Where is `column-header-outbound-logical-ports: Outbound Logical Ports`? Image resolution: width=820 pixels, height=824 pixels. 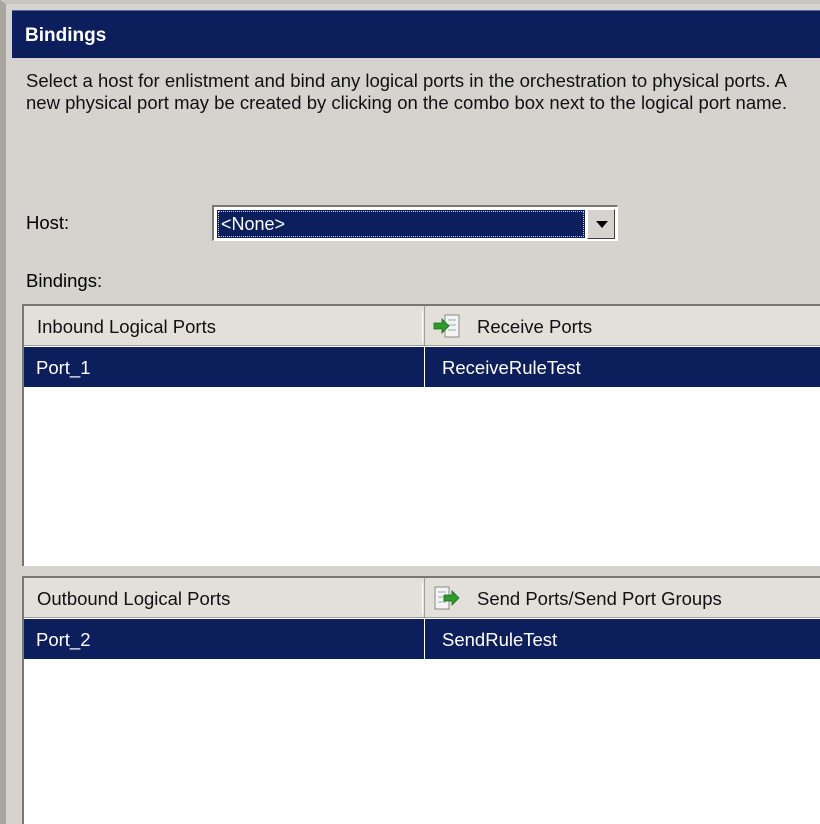
column-header-outbound-logical-ports: Outbound Logical Ports is located at coordinates (224, 598).